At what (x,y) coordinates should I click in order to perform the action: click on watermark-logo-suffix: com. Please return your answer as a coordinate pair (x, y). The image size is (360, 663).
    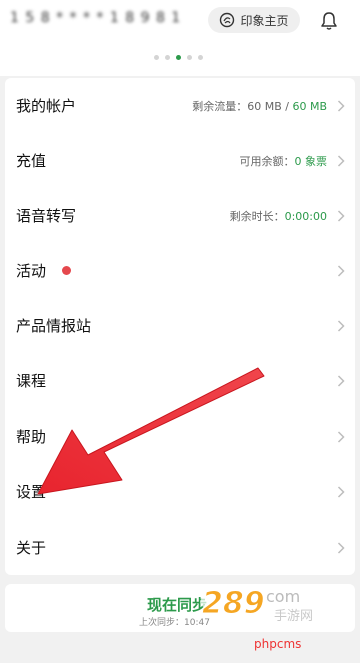
    Looking at the image, I should click on (283, 596).